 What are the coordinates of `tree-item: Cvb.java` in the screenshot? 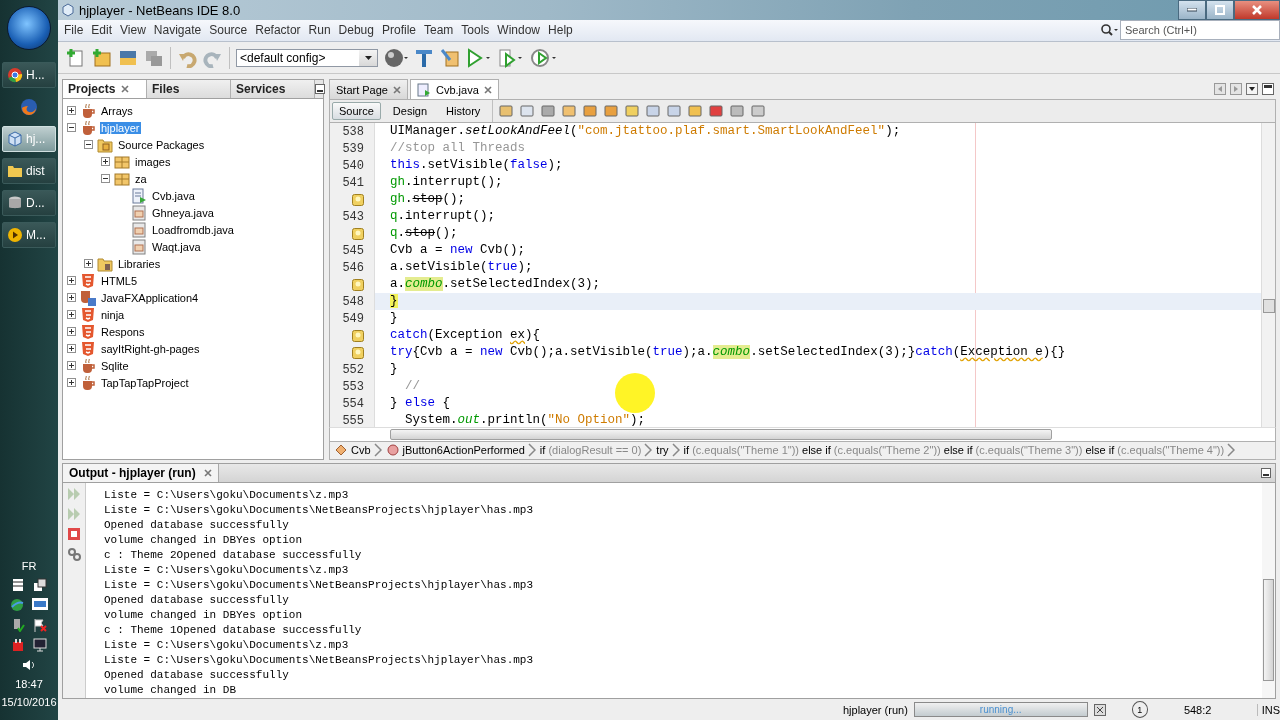 It's located at (173, 195).